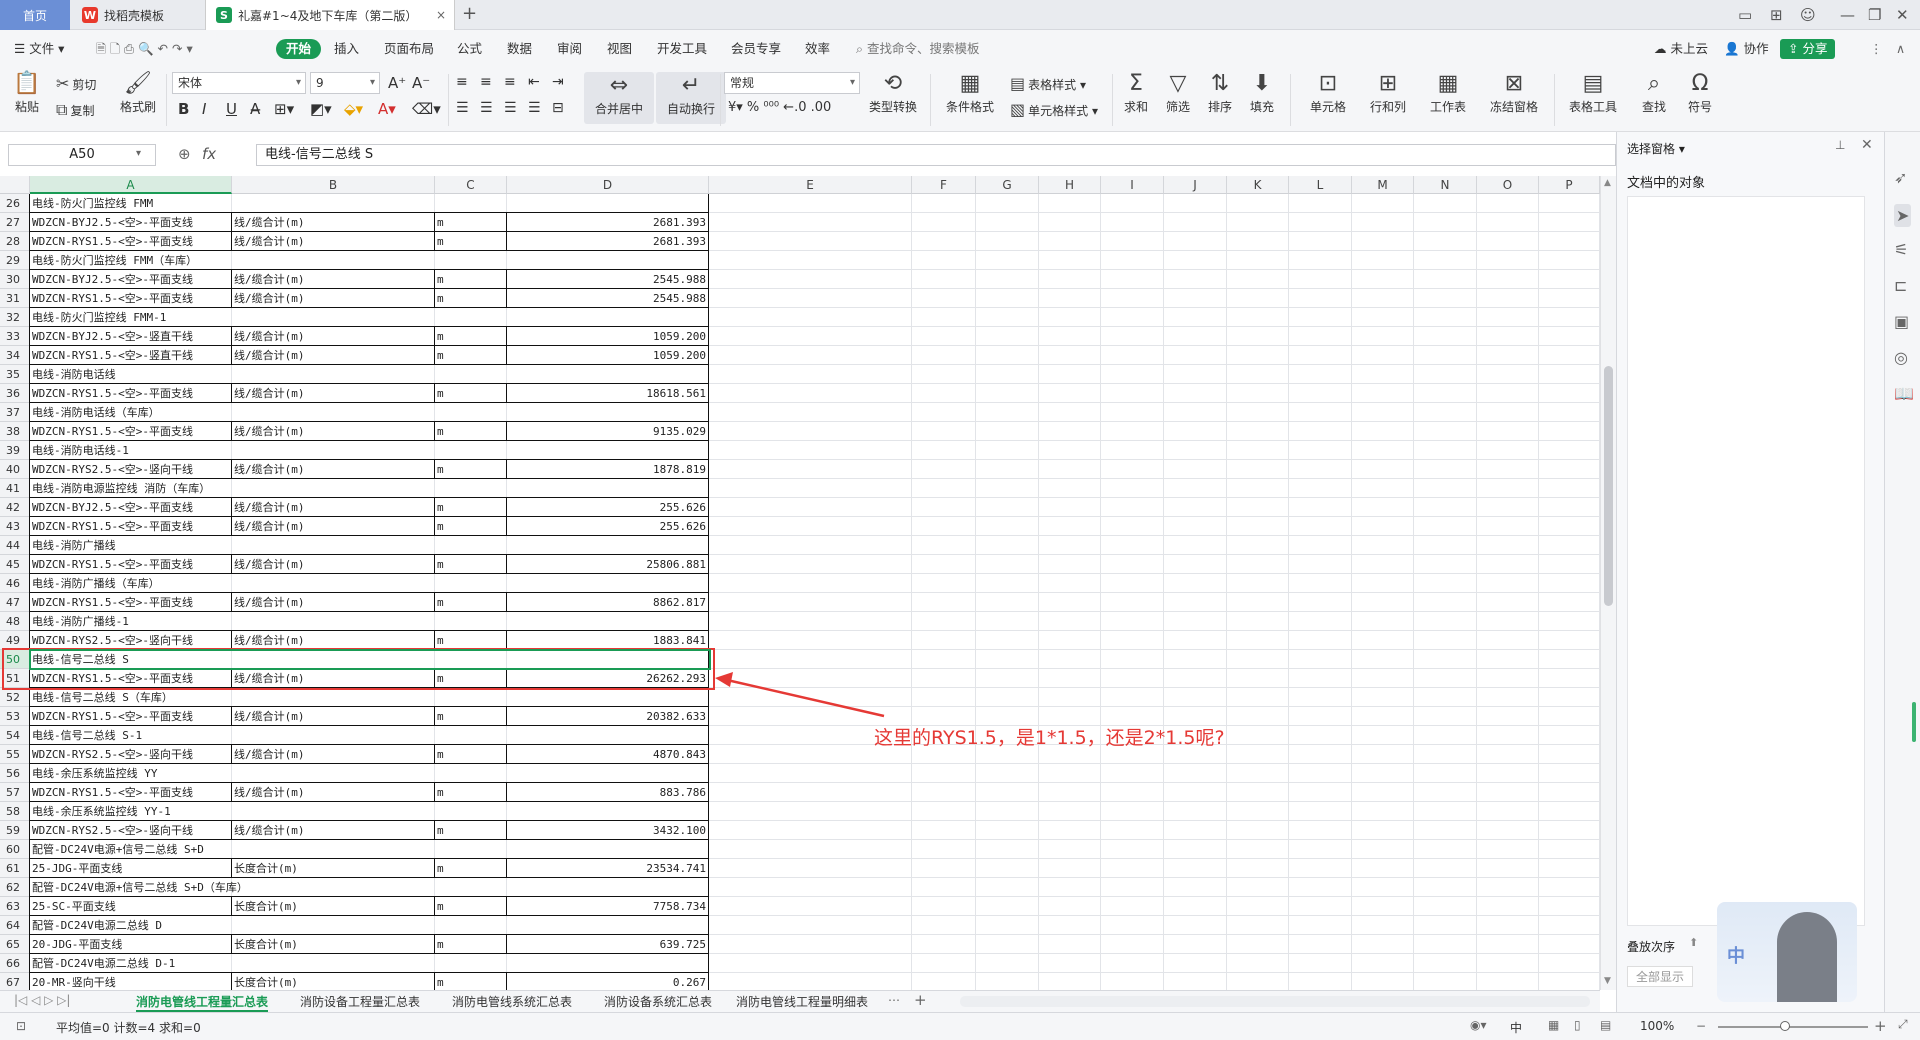 The width and height of the screenshot is (1920, 1040). Describe the element at coordinates (239, 83) in the screenshot. I see `font-name-select: 宋体` at that location.